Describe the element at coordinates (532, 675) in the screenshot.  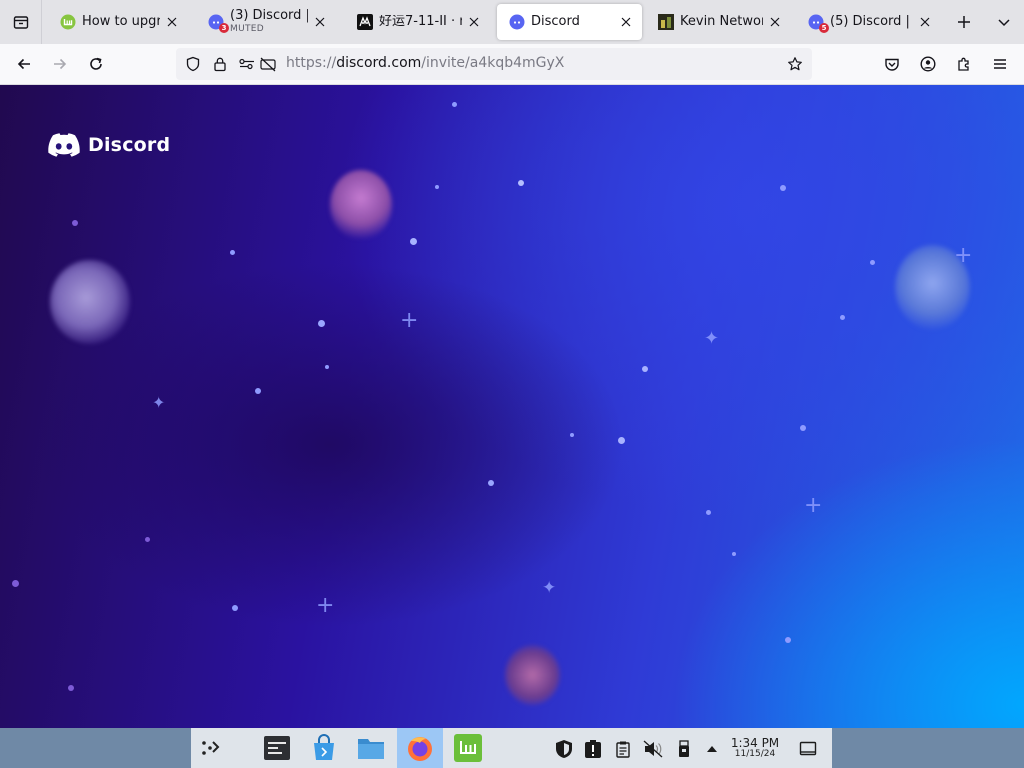
I see `floating-planet-decoration` at that location.